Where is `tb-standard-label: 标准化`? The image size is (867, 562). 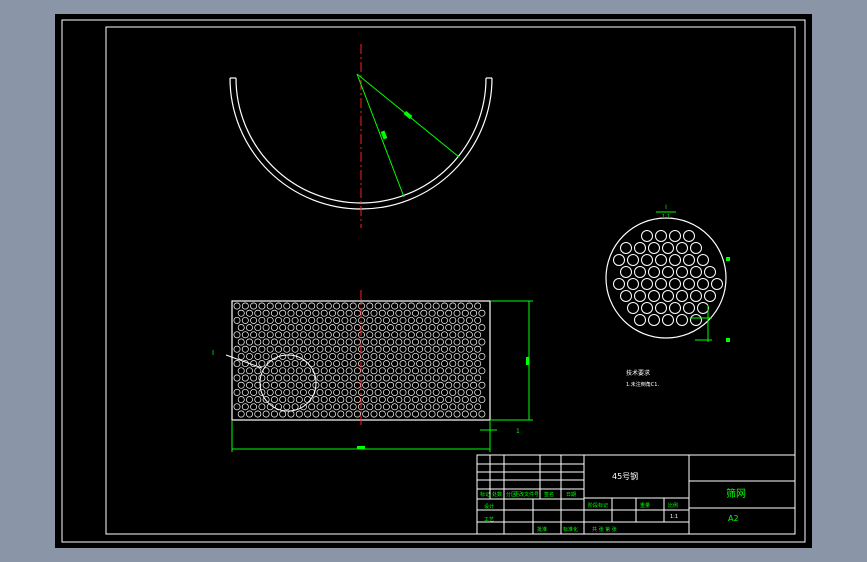
tb-standard-label: 标准化 is located at coordinates (570, 529).